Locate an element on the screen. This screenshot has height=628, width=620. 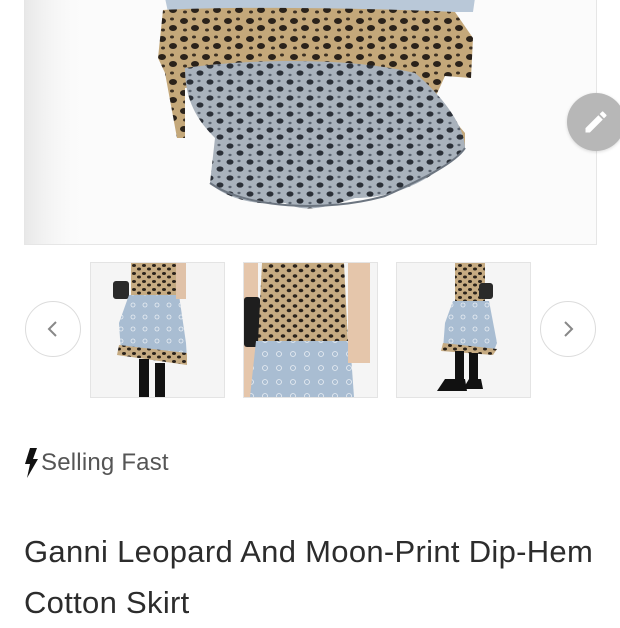
thumbnail-1-image is located at coordinates (157, 330).